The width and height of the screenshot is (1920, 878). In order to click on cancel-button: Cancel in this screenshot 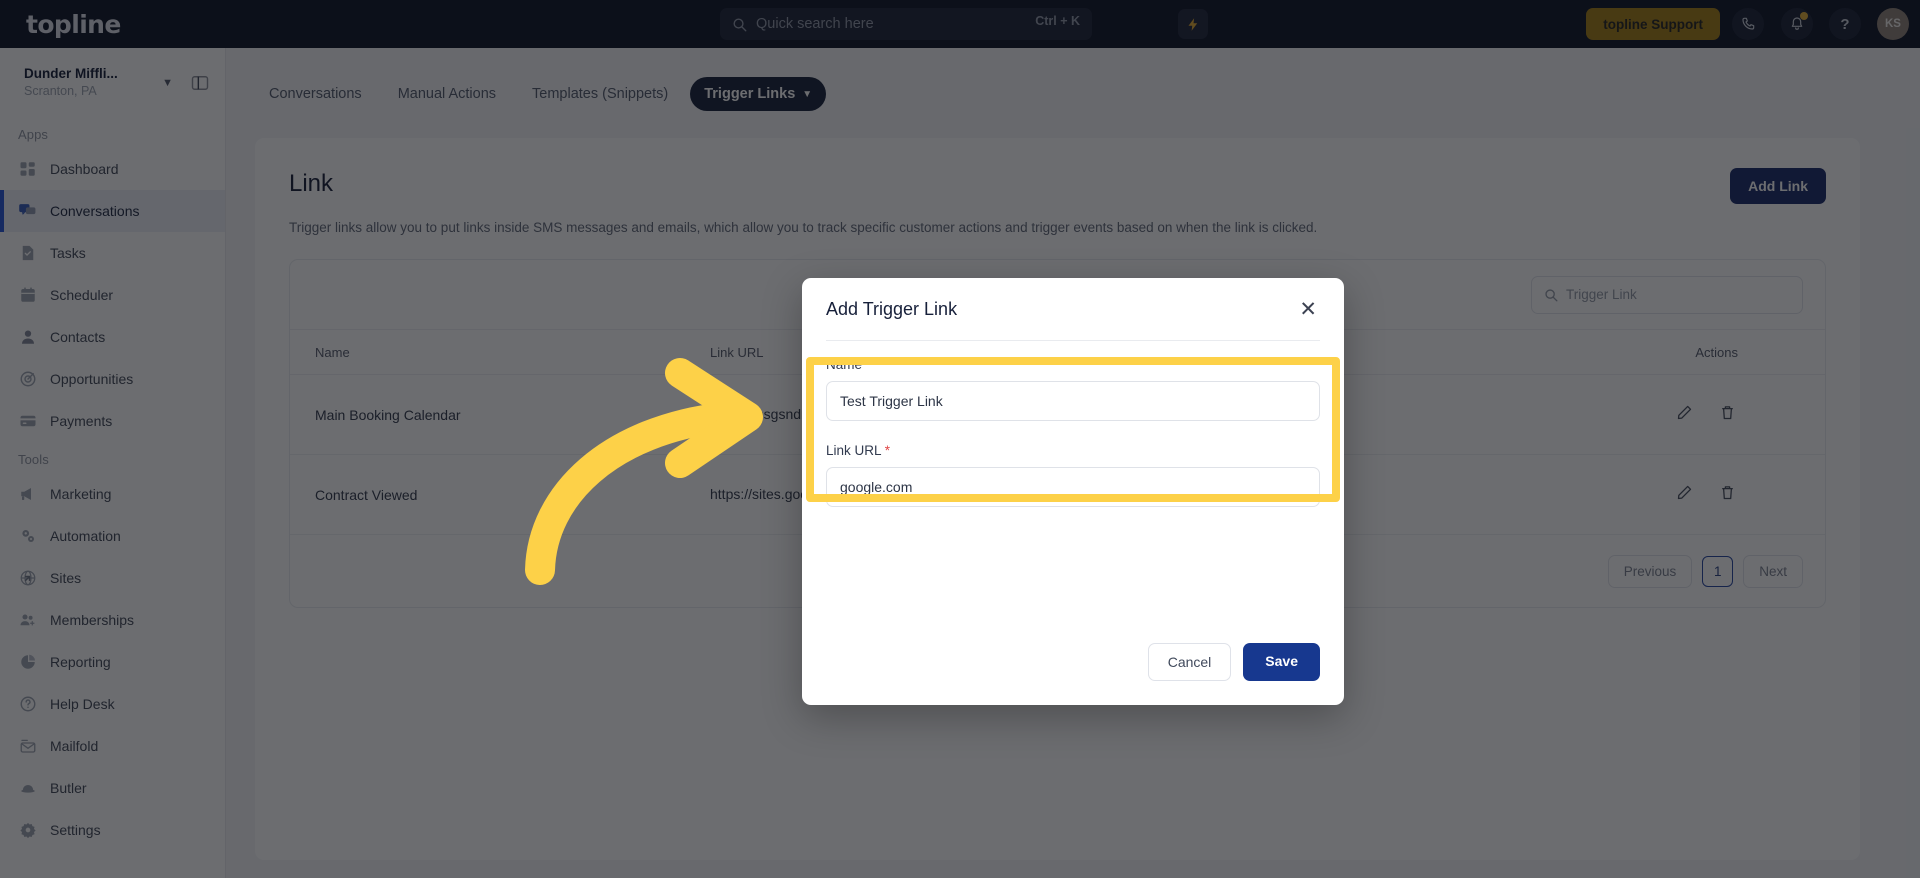, I will do `click(1189, 662)`.